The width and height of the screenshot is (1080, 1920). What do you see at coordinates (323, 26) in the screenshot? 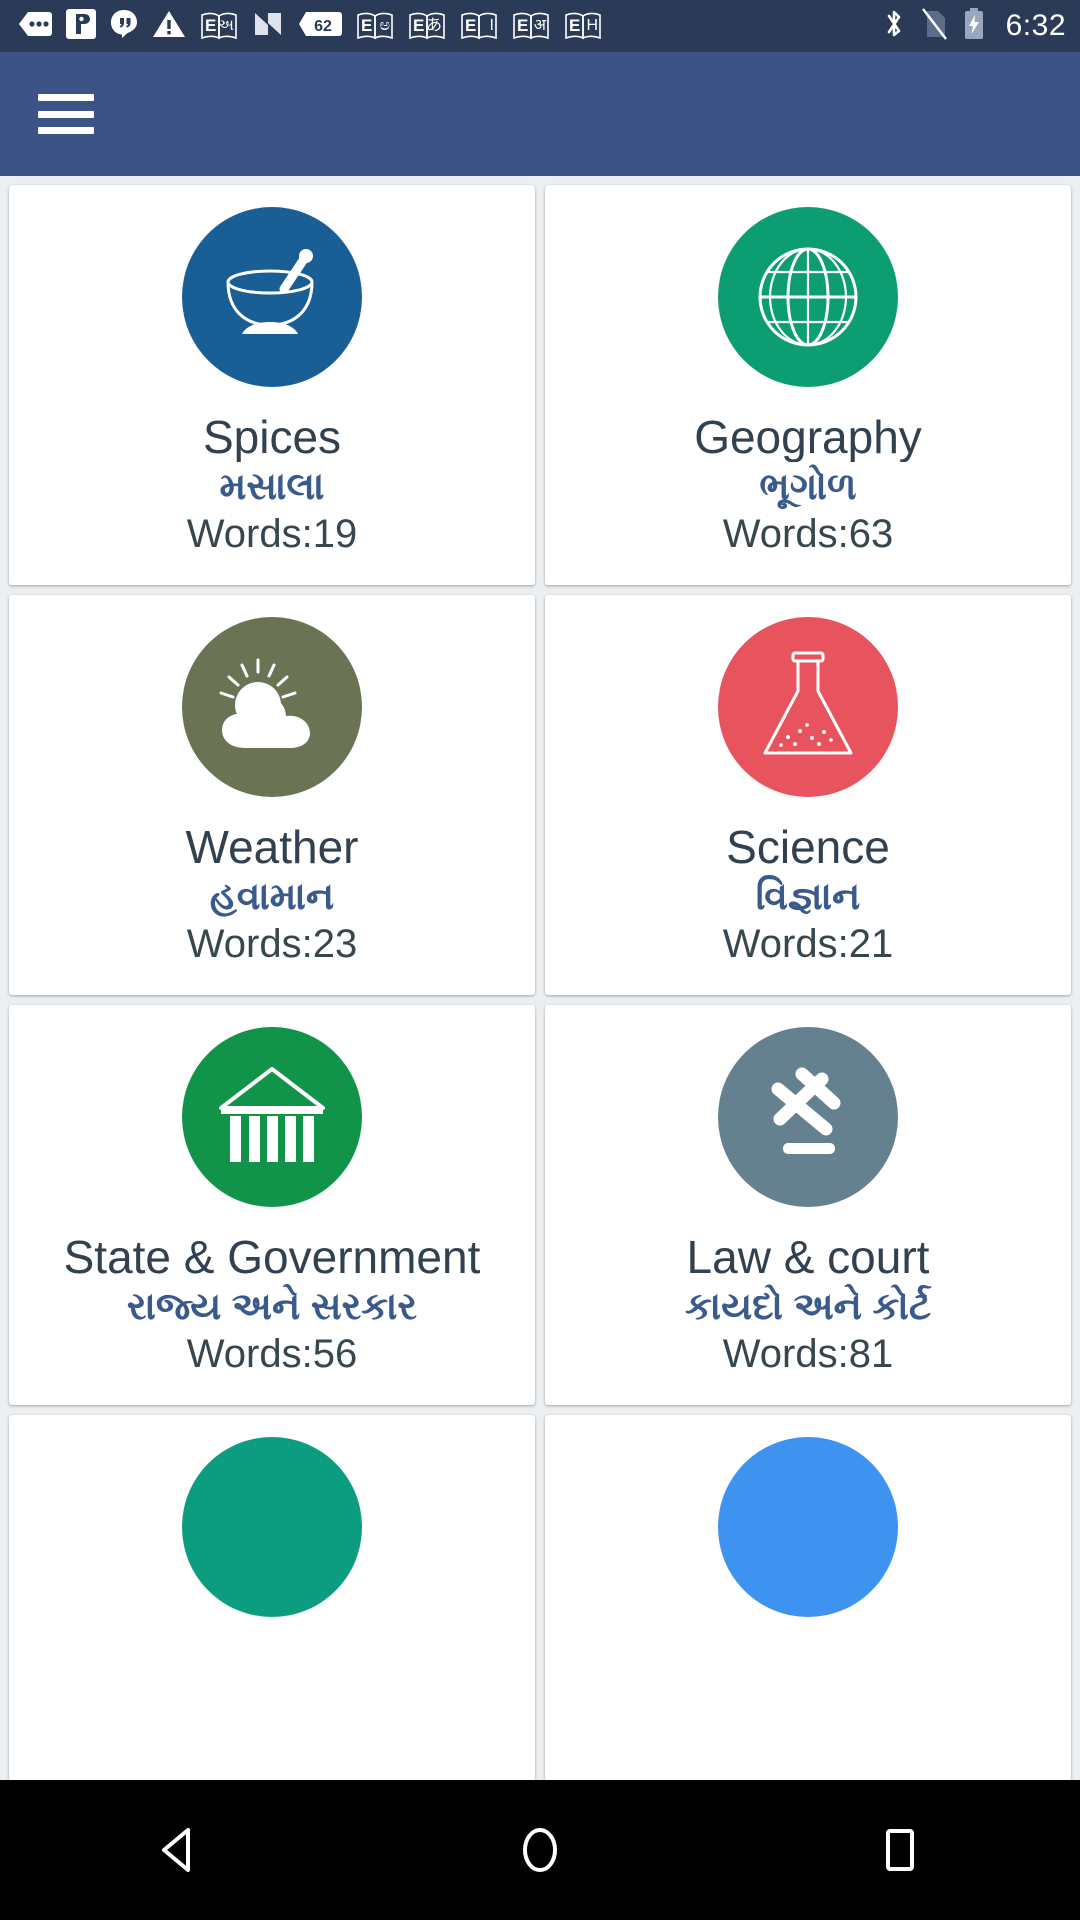
I see `svg-text: 62` at bounding box center [323, 26].